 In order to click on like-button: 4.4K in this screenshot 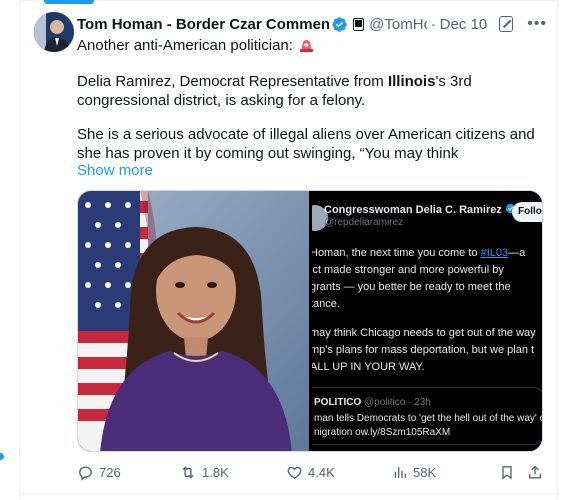, I will do `click(310, 472)`.